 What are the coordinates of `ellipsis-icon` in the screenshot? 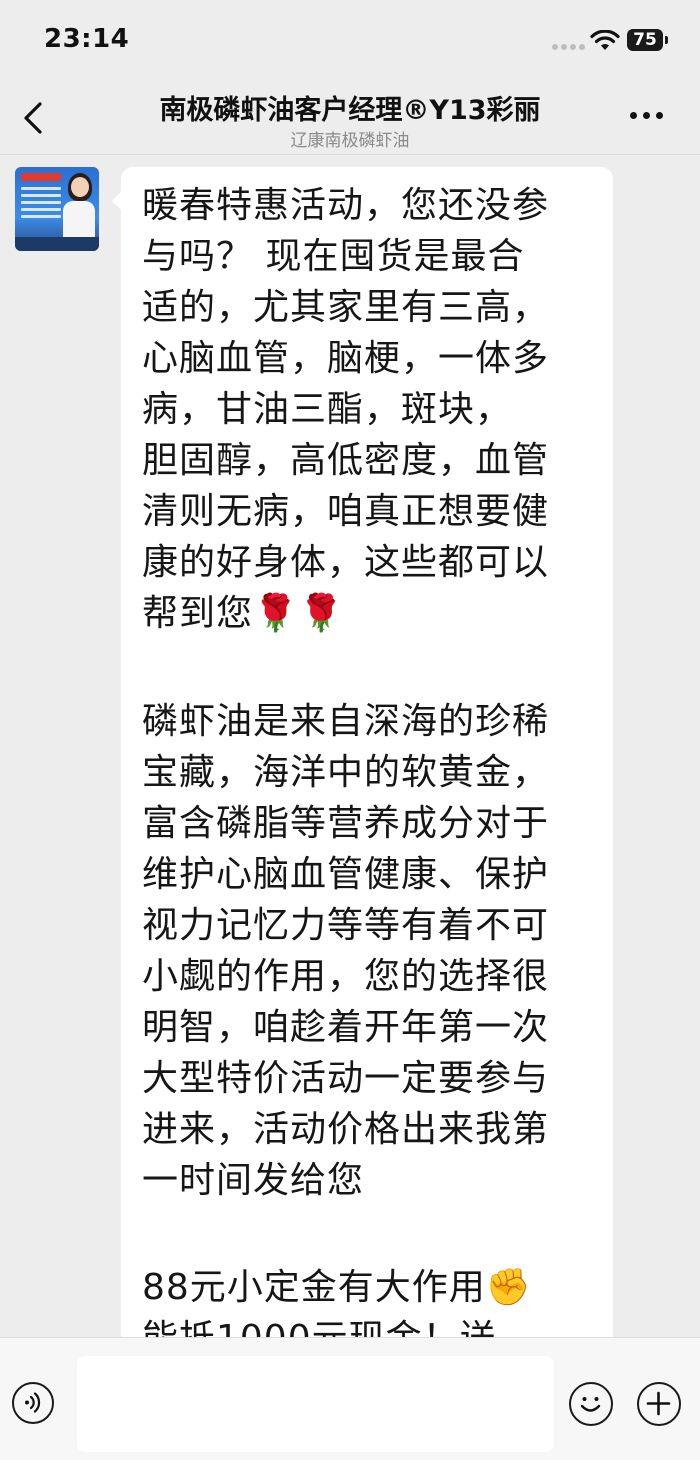 It's located at (646, 115).